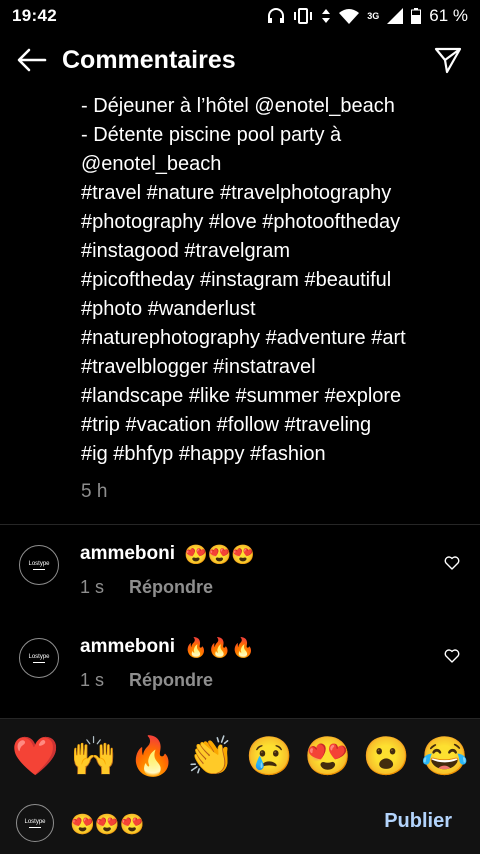 This screenshot has width=480, height=854. What do you see at coordinates (270, 222) in the screenshot?
I see `caption-line: #photography #love #photooftheday` at bounding box center [270, 222].